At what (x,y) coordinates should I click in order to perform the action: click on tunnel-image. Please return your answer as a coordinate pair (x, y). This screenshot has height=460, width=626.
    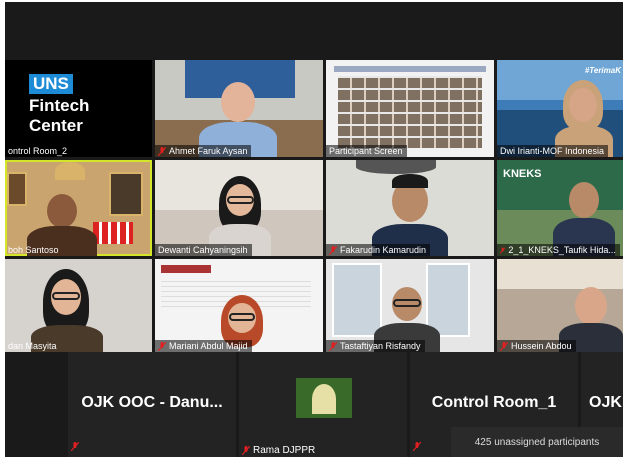
    Looking at the image, I should click on (324, 398).